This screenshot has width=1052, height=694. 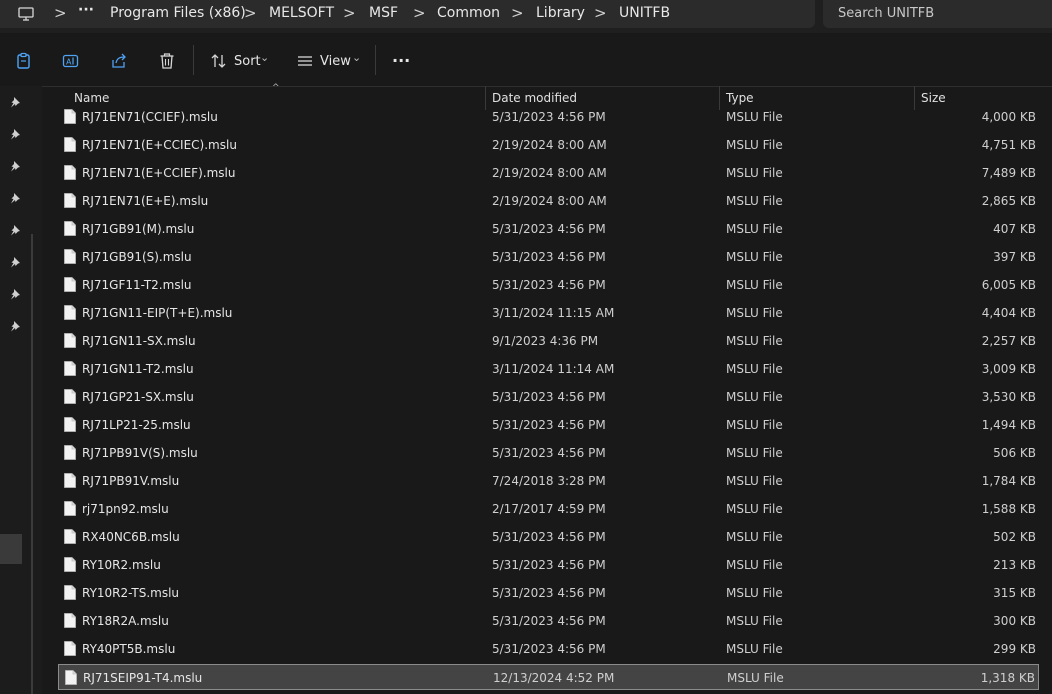 What do you see at coordinates (468, 13) in the screenshot?
I see `breadcrumb-common: Common` at bounding box center [468, 13].